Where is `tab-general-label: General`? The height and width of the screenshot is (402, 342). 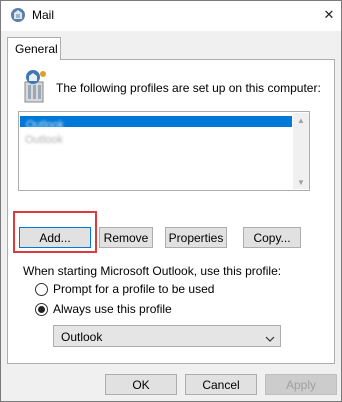
tab-general-label: General is located at coordinates (36, 49).